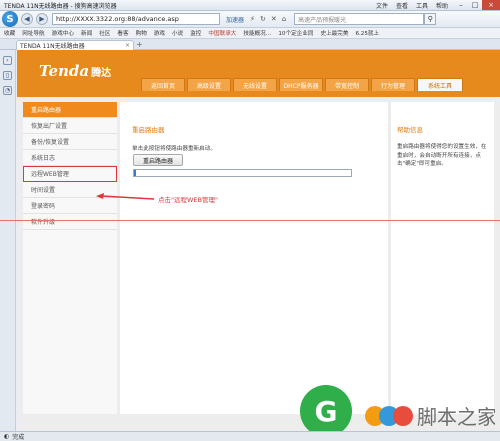 This screenshot has width=500, height=441. Describe the element at coordinates (122, 33) in the screenshot. I see `favorite-item: 看客` at that location.